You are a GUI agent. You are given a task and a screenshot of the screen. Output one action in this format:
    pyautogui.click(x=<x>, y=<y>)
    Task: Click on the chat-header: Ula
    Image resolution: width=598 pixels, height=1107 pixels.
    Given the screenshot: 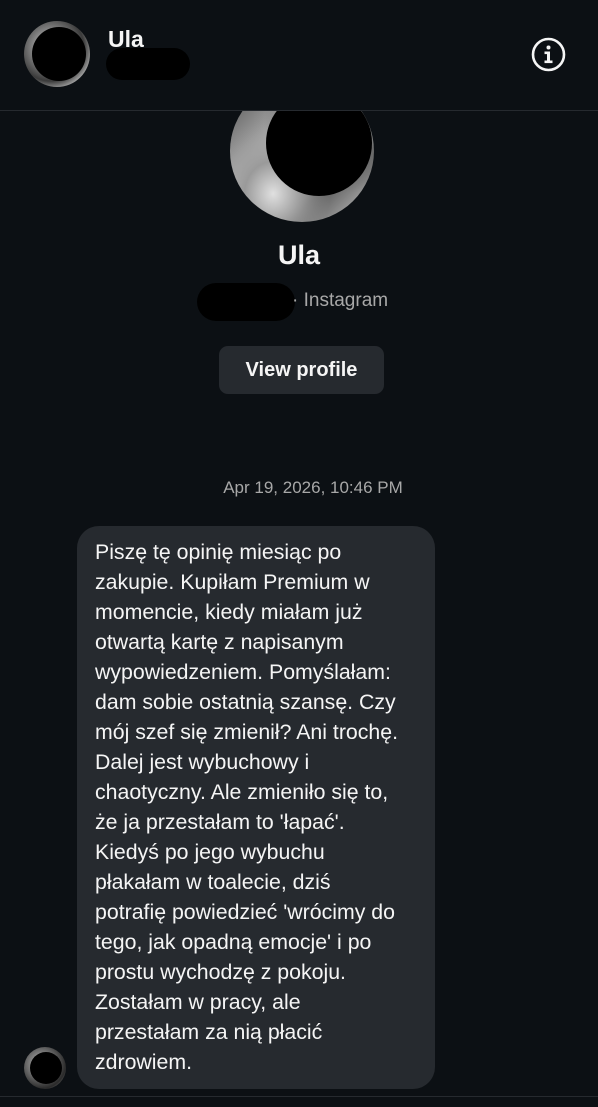 What is the action you would take?
    pyautogui.click(x=299, y=55)
    